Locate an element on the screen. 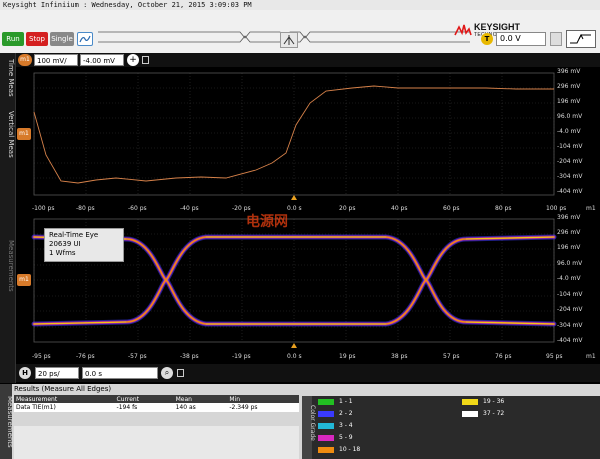 This screenshot has height=459, width=600. watermark: 电源网 is located at coordinates (267, 222).